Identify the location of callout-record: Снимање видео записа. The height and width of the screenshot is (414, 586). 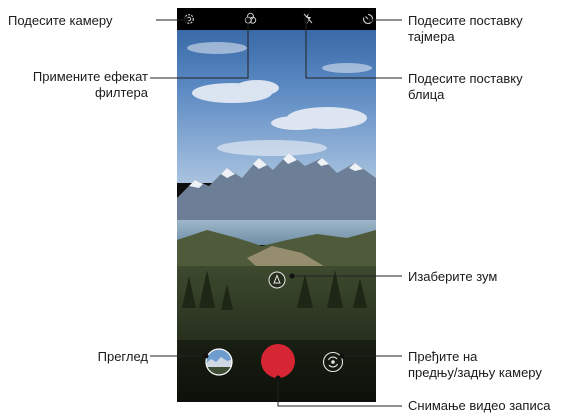
(479, 405).